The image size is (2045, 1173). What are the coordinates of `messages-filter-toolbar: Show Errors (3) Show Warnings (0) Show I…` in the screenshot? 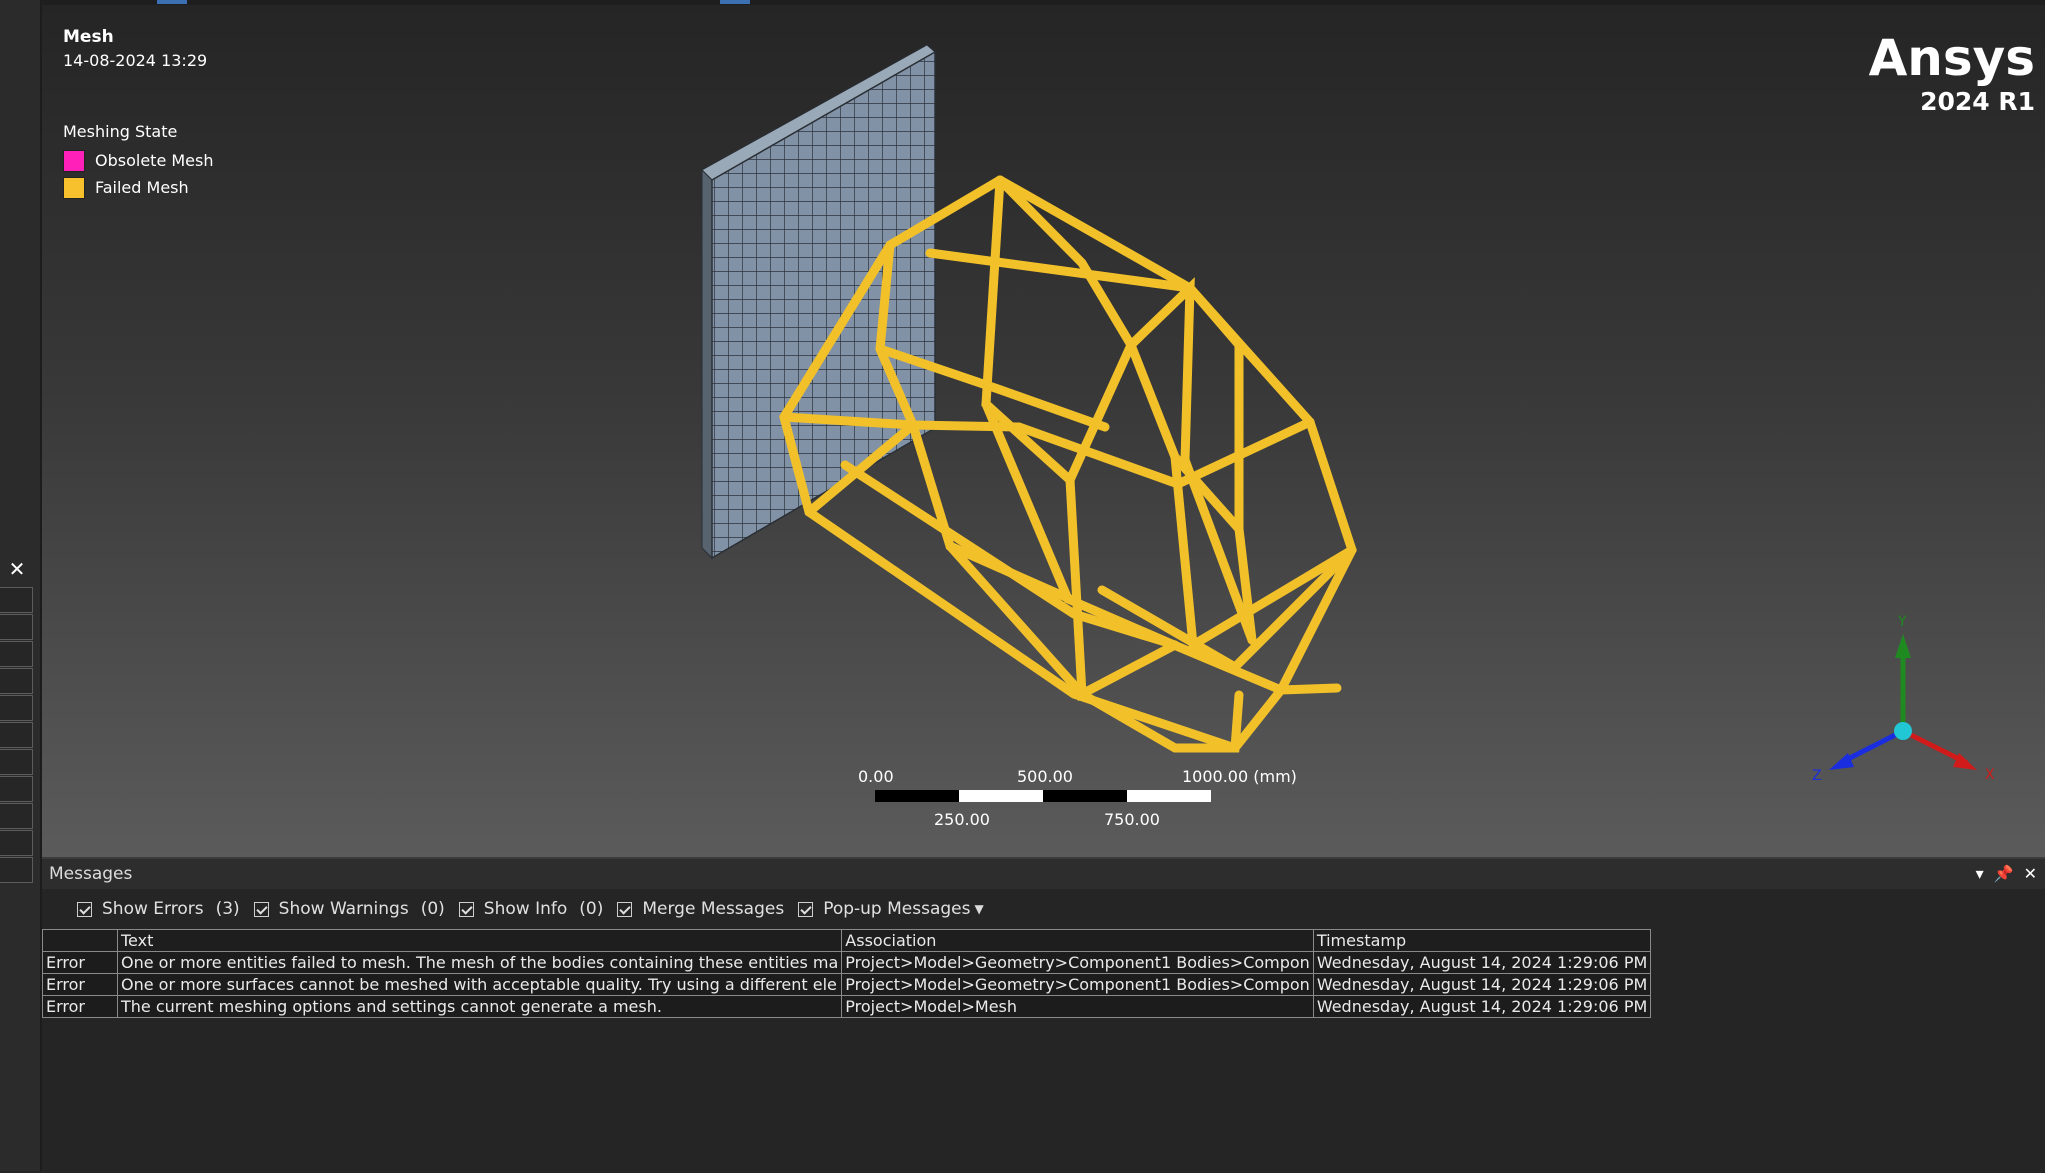 It's located at (1043, 909).